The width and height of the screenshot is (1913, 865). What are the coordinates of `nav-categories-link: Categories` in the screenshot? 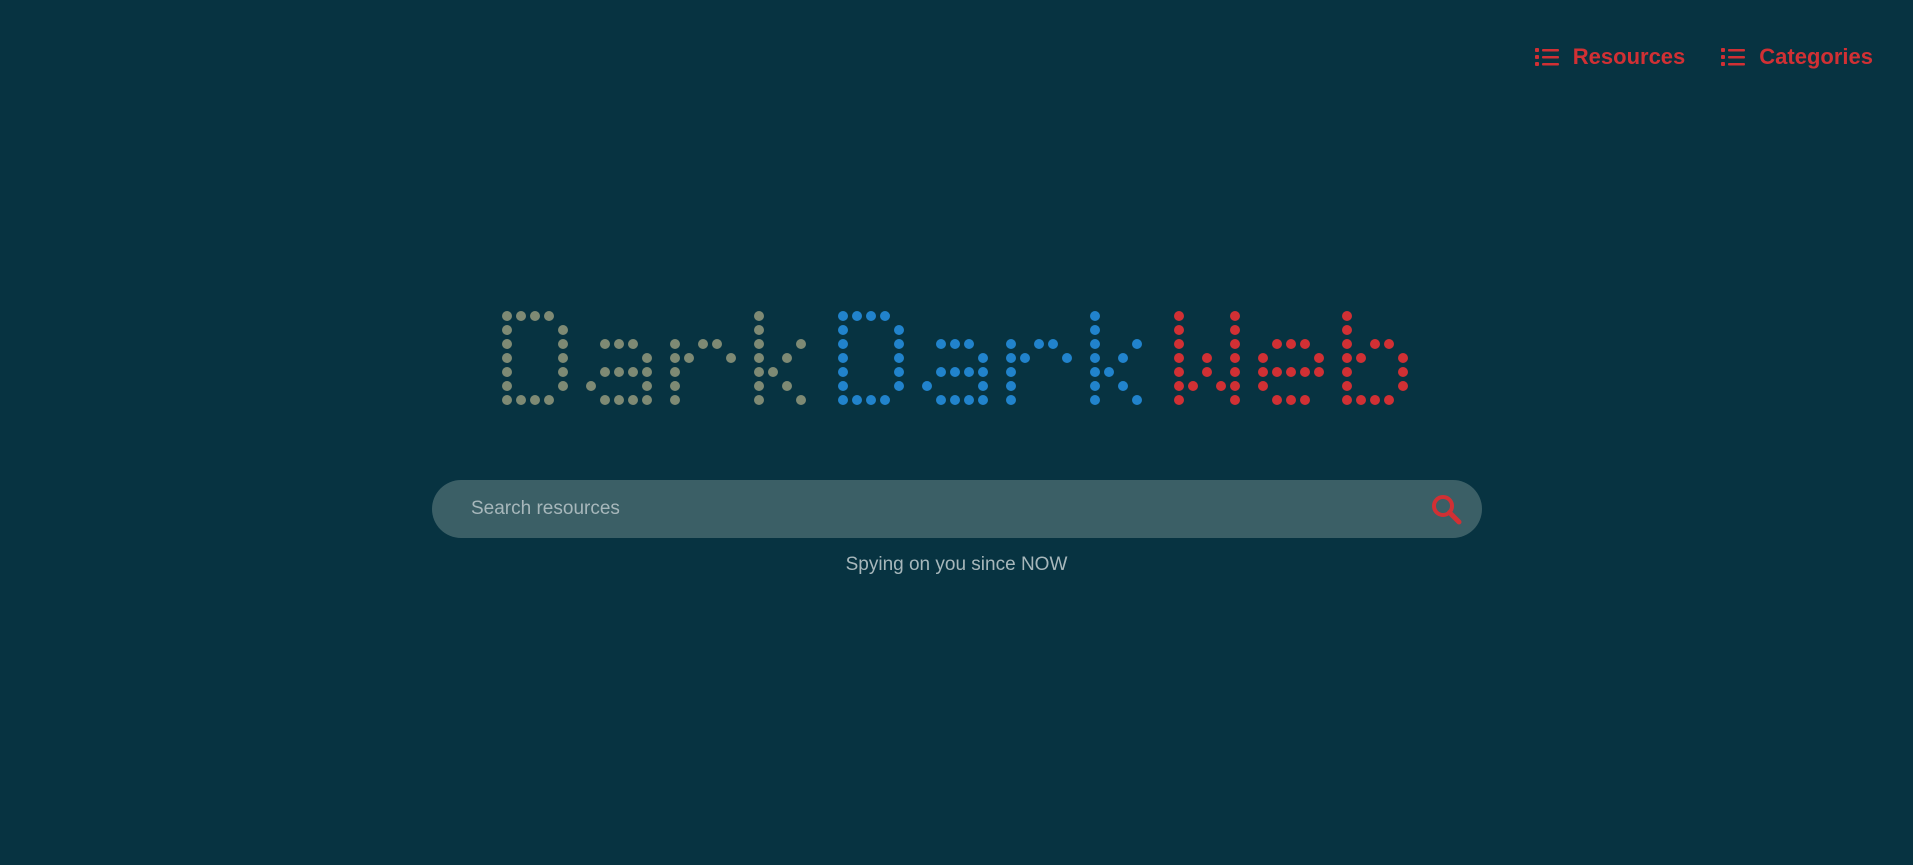 It's located at (1797, 57).